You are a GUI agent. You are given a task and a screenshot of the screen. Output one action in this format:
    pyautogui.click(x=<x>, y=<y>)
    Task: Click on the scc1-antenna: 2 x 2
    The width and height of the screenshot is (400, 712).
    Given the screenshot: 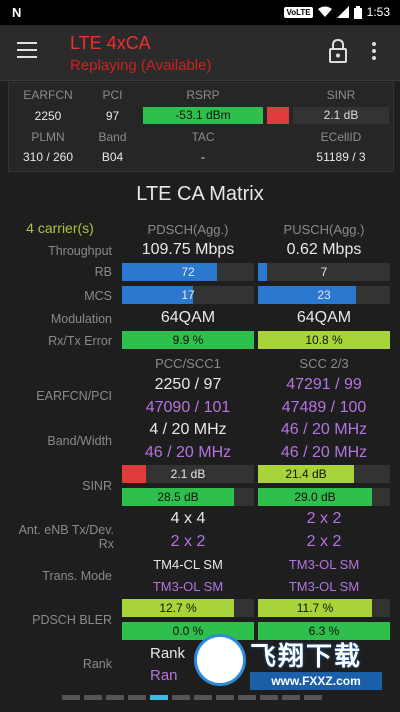 What is the action you would take?
    pyautogui.click(x=188, y=541)
    